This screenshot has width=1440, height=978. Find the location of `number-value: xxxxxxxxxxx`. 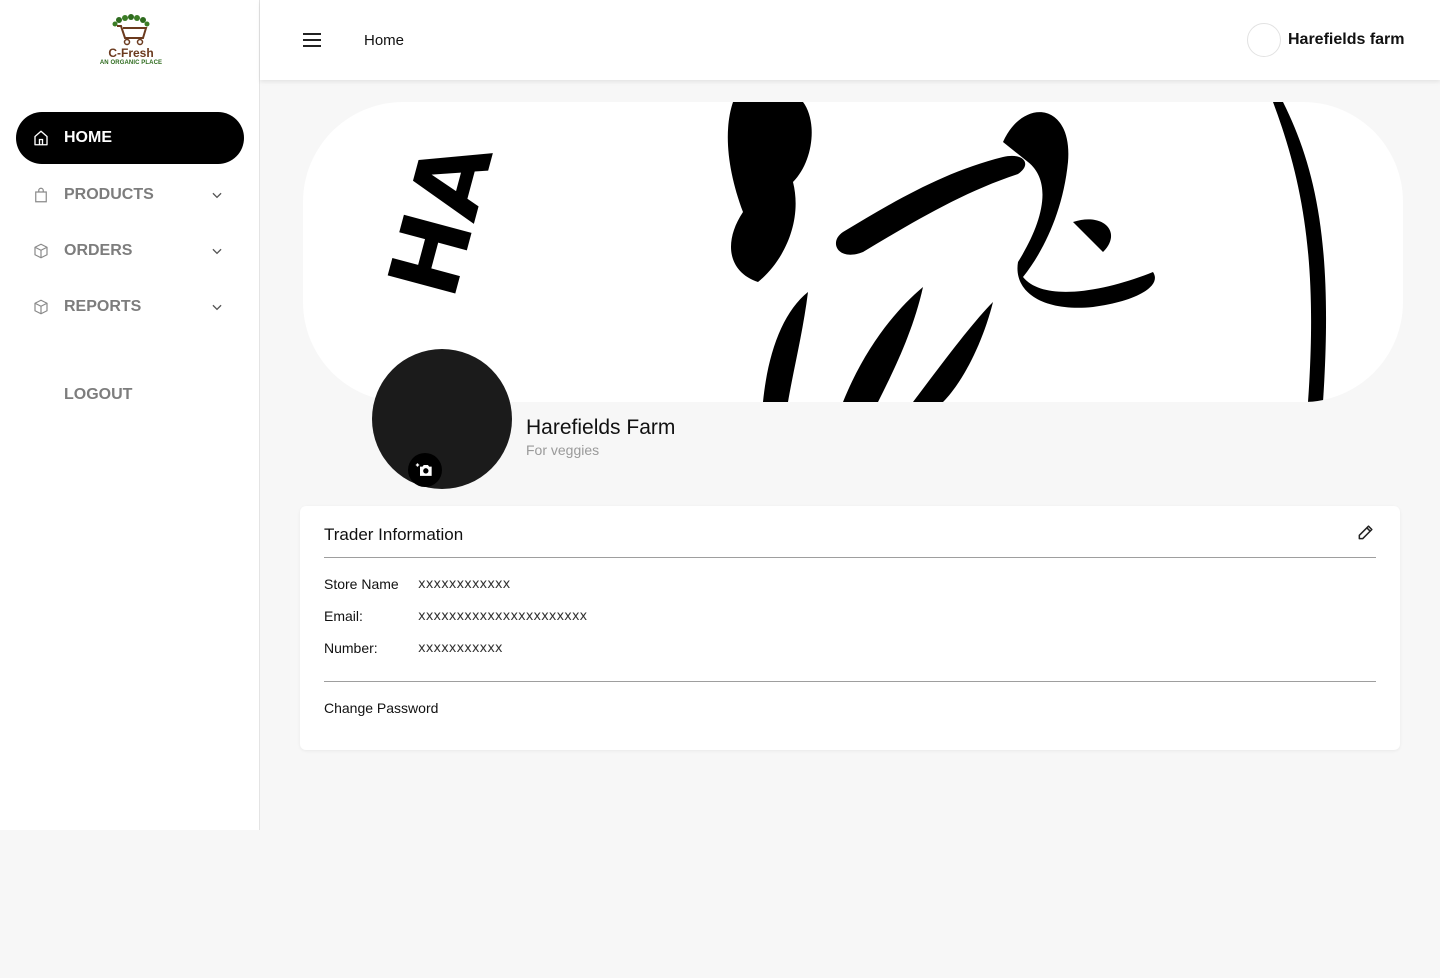

number-value: xxxxxxxxxxx is located at coordinates (460, 648).